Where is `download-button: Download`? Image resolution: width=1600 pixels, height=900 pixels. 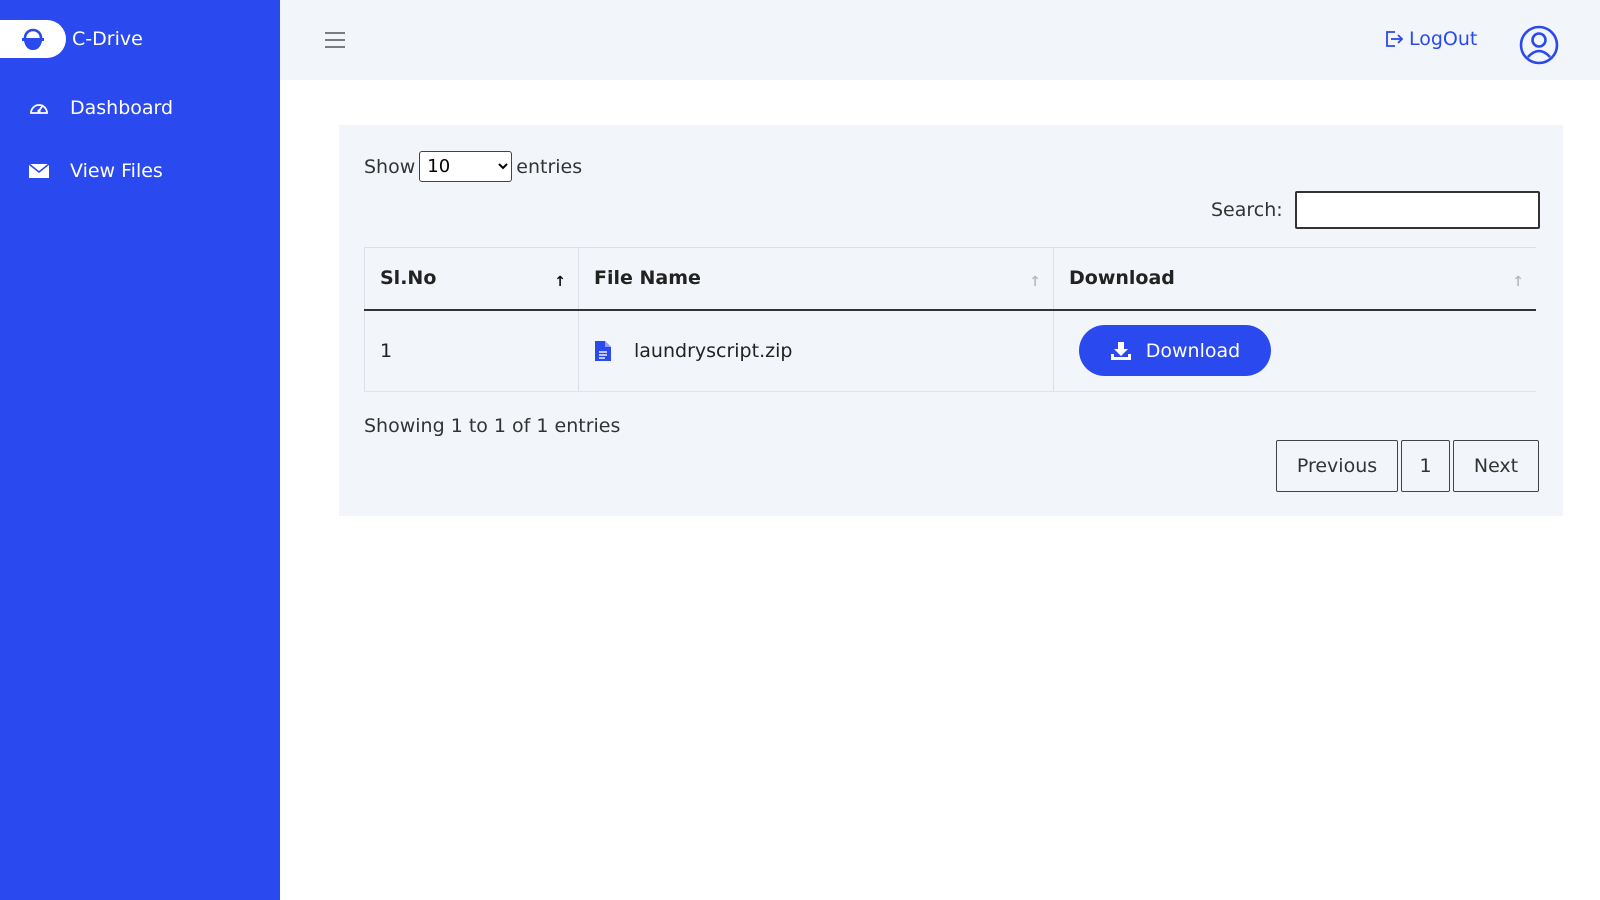
download-button: Download is located at coordinates (1175, 351).